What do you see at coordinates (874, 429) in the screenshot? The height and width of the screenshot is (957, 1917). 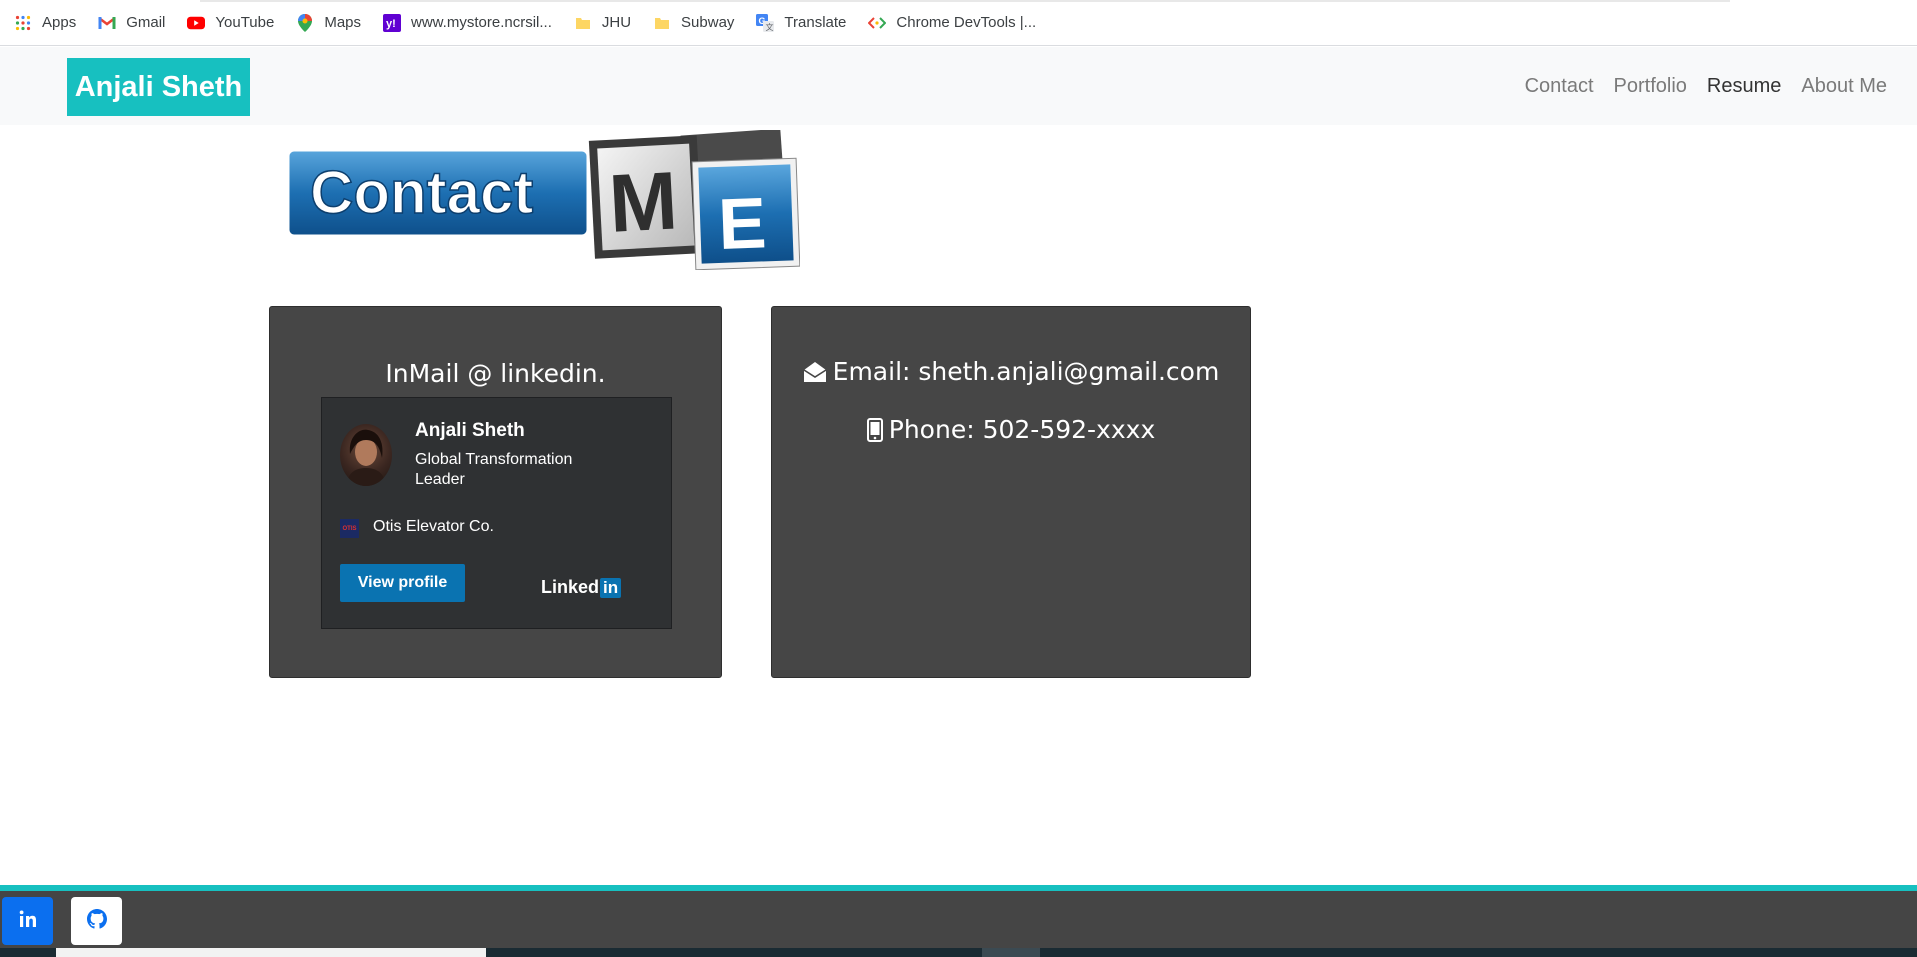 I see `mobile-phone-icon` at bounding box center [874, 429].